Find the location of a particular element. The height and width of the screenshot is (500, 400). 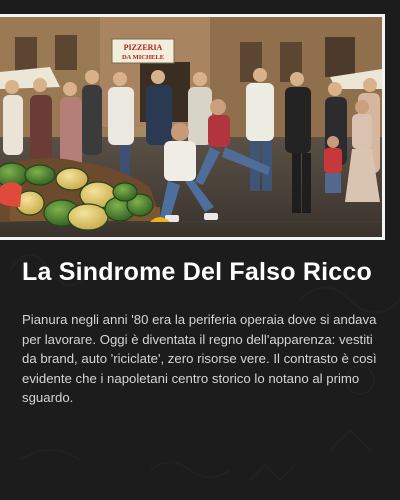

pizzeria-sign: PIZZERIA DA MICHELE is located at coordinates (143, 51).